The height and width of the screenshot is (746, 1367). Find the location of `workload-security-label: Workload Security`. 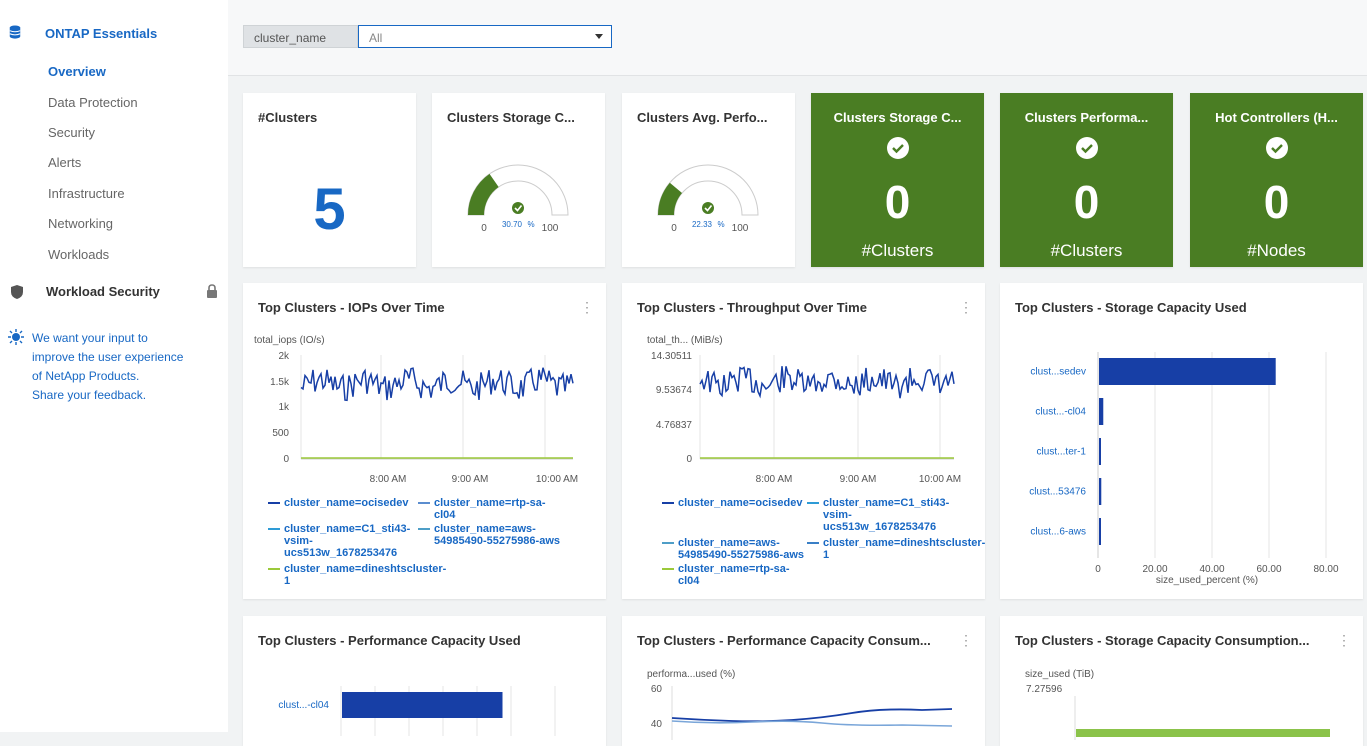

workload-security-label: Workload Security is located at coordinates (103, 291).